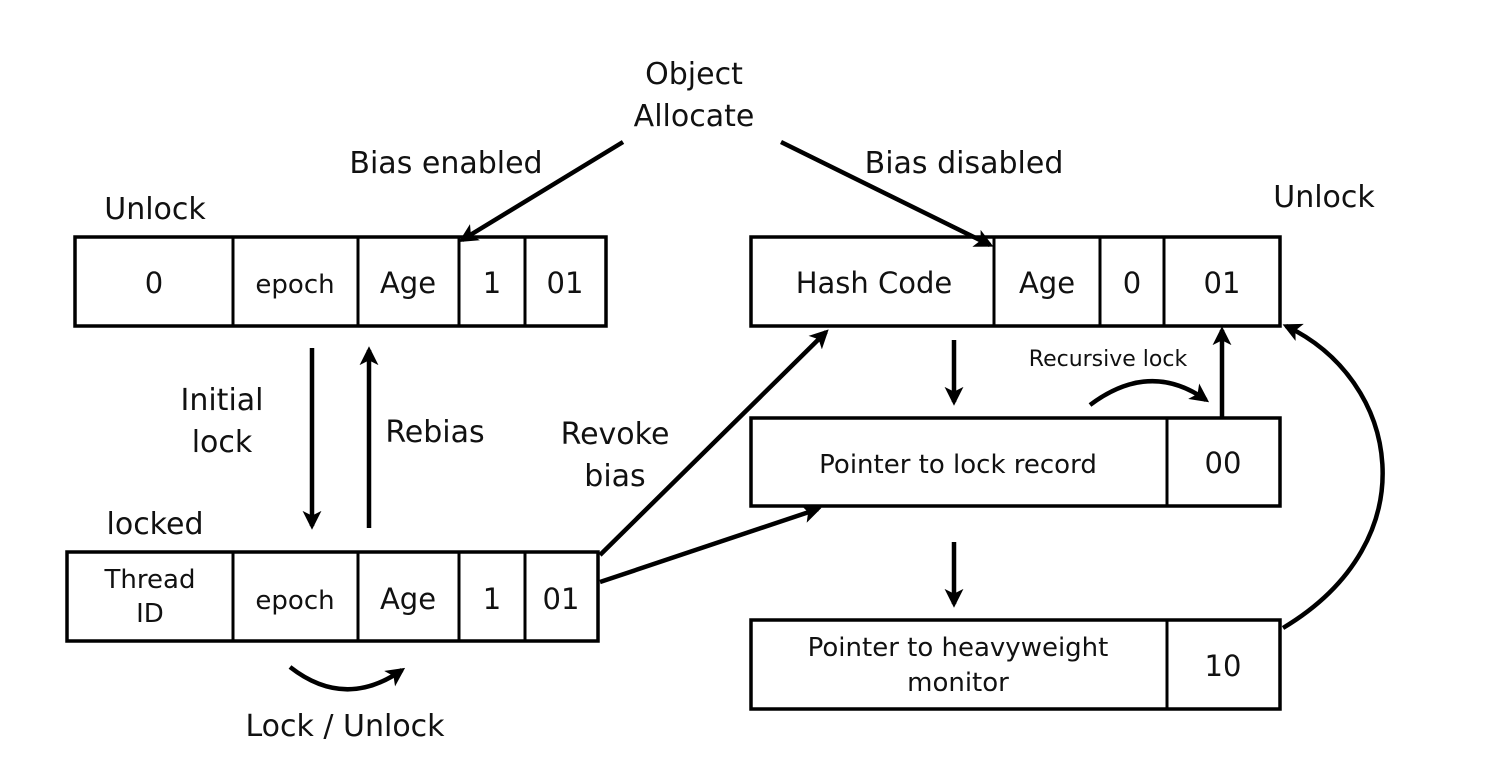  Describe the element at coordinates (222, 442) in the screenshot. I see `label-initial-lock-2: lock` at that location.